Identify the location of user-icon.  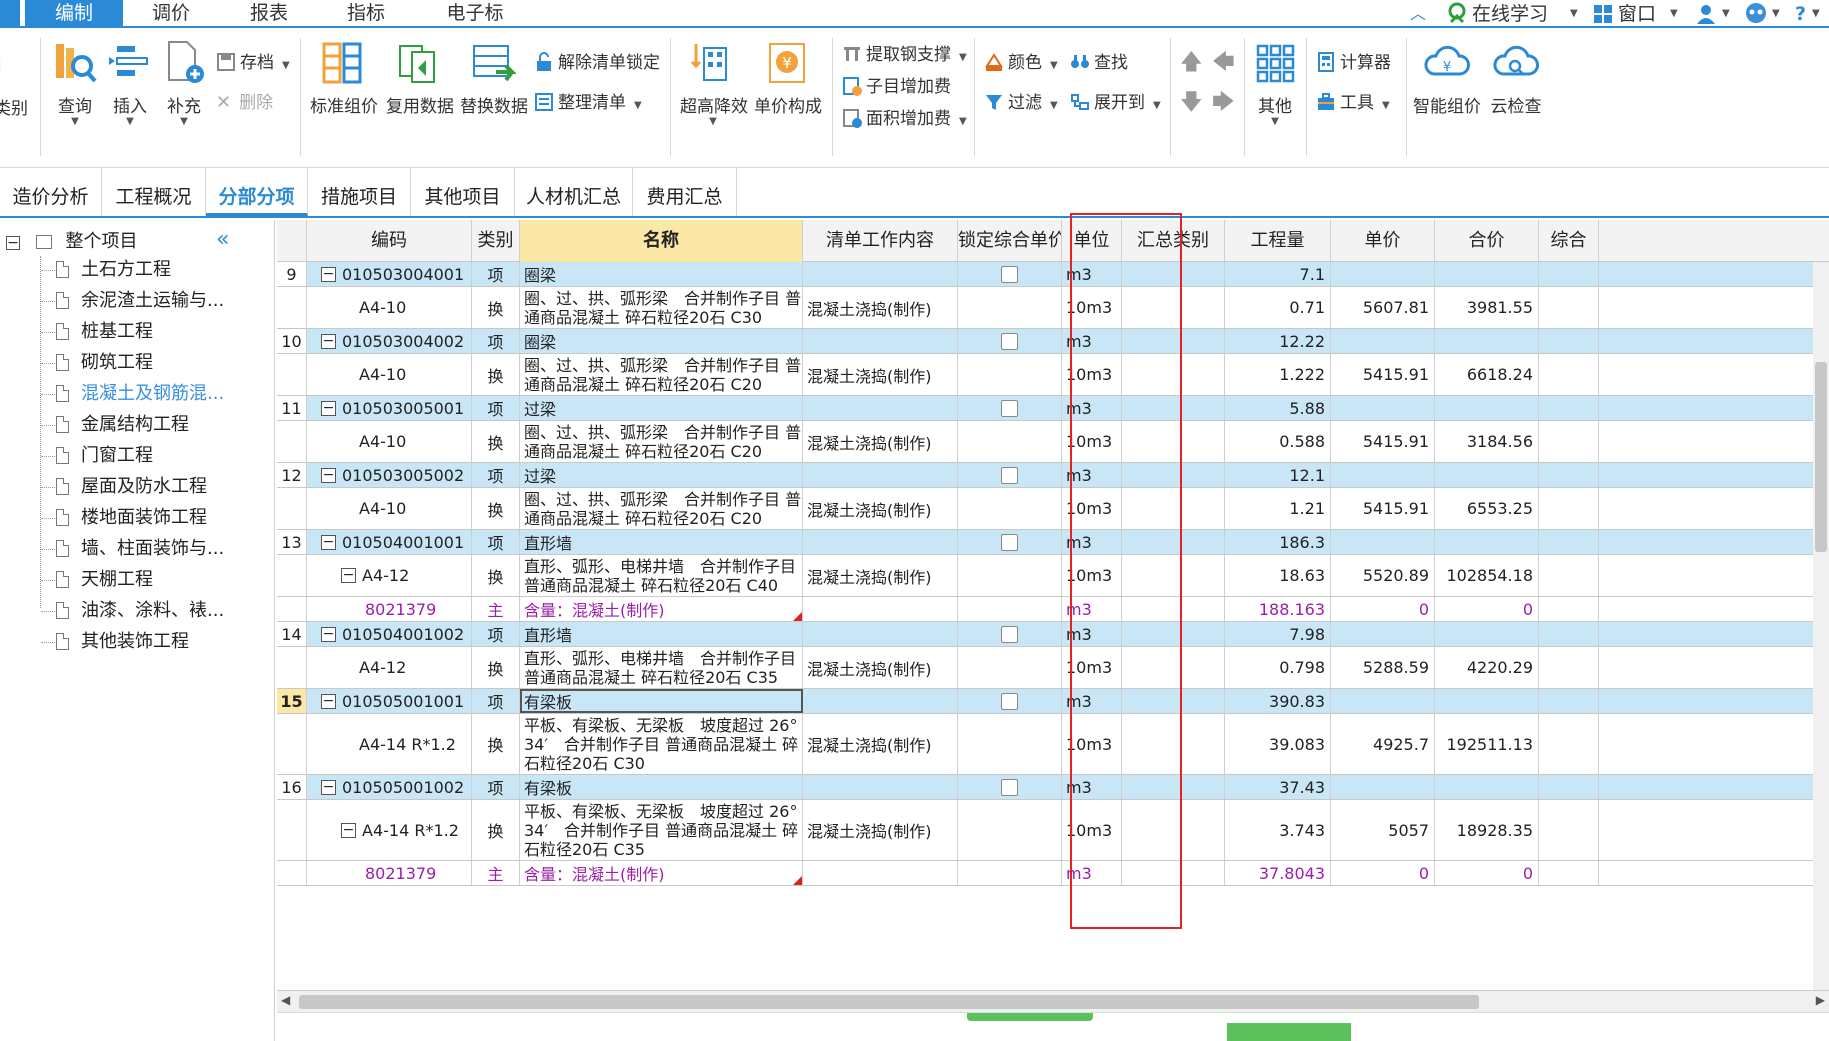
(1706, 14).